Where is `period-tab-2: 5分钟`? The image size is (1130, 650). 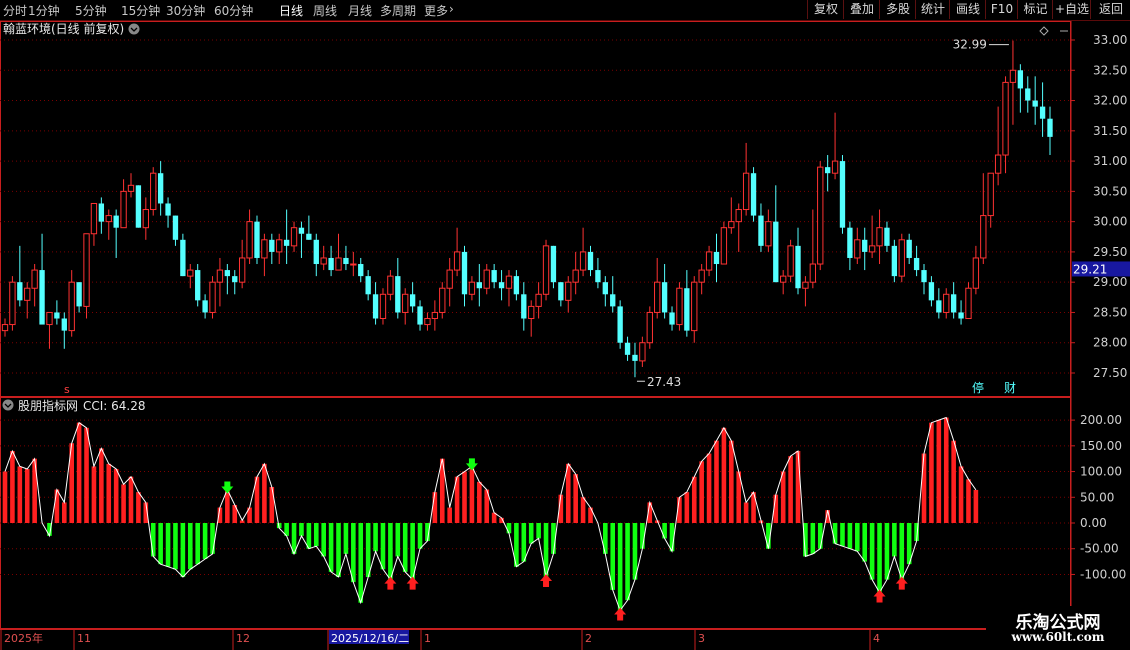
period-tab-2: 5分钟 is located at coordinates (91, 10).